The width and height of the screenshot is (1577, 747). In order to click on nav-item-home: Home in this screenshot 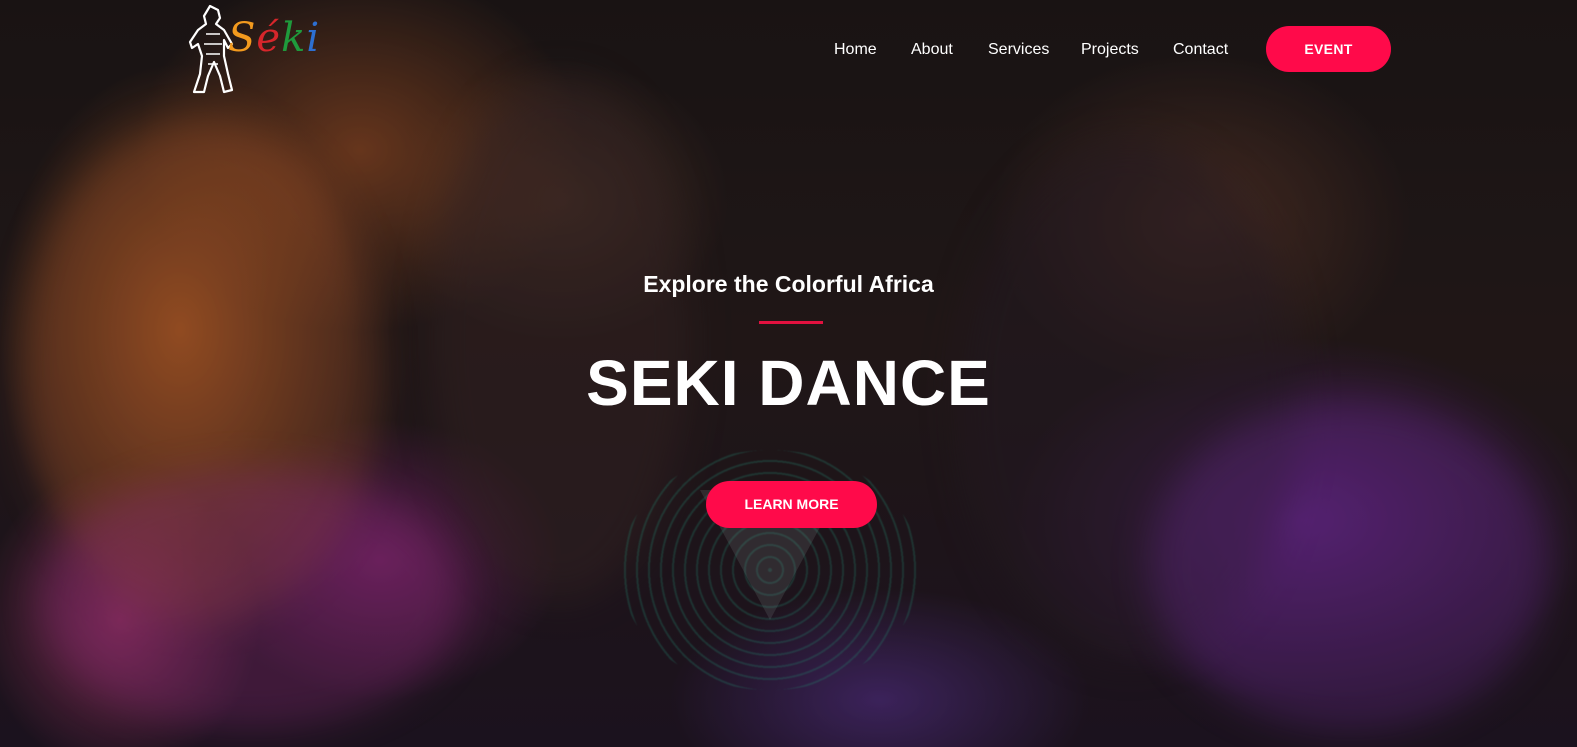, I will do `click(855, 50)`.